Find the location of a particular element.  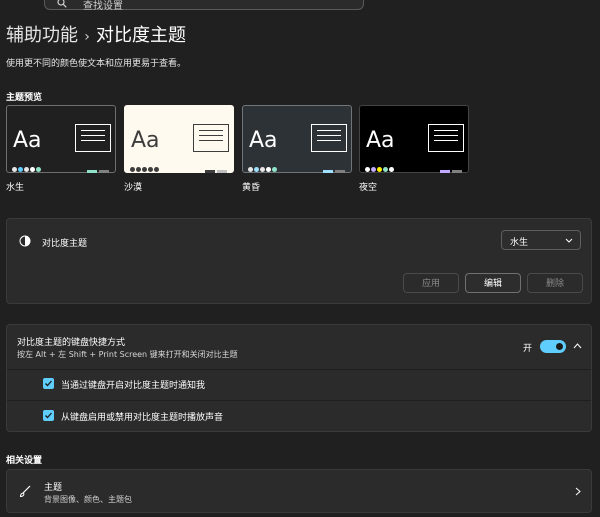

related-themes-item: 主题 背景图像、颜色、主题包 is located at coordinates (299, 491).